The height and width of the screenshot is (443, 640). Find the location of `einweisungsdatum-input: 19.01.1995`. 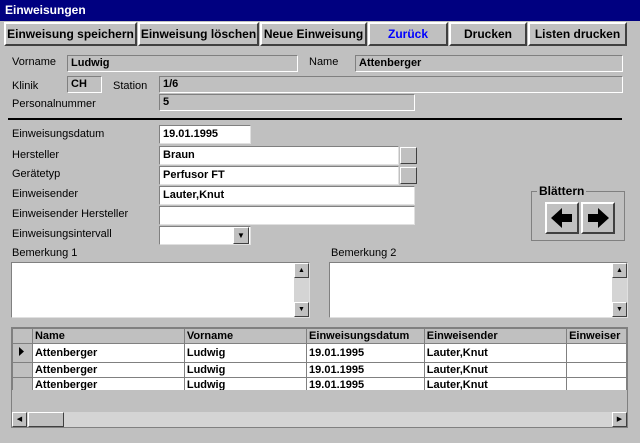

einweisungsdatum-input: 19.01.1995 is located at coordinates (205, 134).